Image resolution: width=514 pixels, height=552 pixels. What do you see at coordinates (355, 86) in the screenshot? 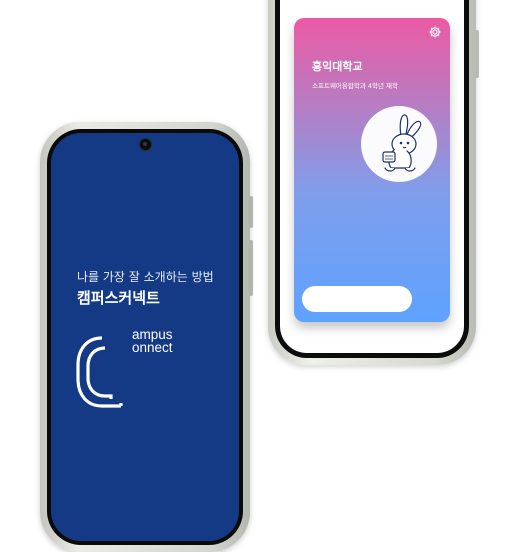
I see `department-info: 소프트웨어융합학과 4학년 재학` at bounding box center [355, 86].